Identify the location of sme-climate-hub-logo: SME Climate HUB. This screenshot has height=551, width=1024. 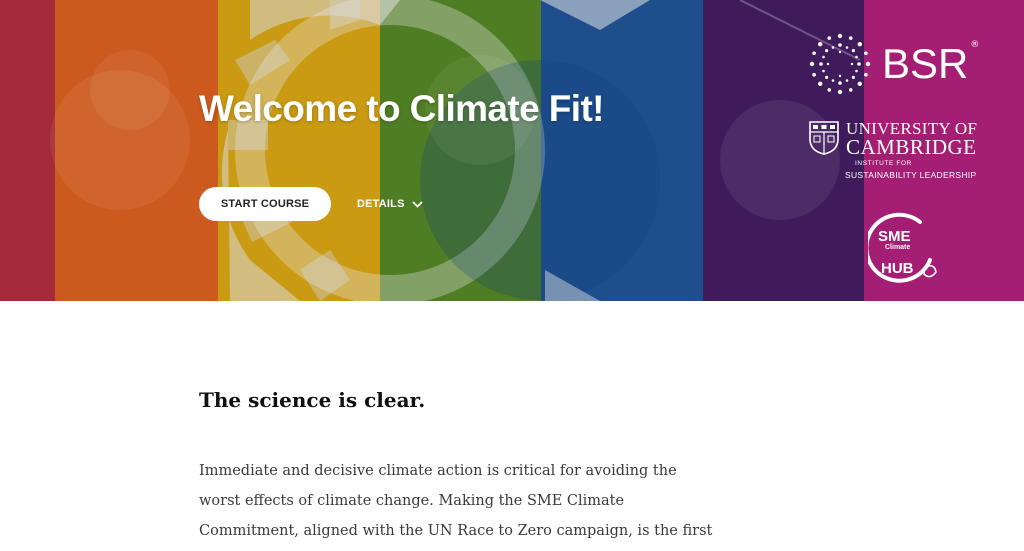
(902, 248).